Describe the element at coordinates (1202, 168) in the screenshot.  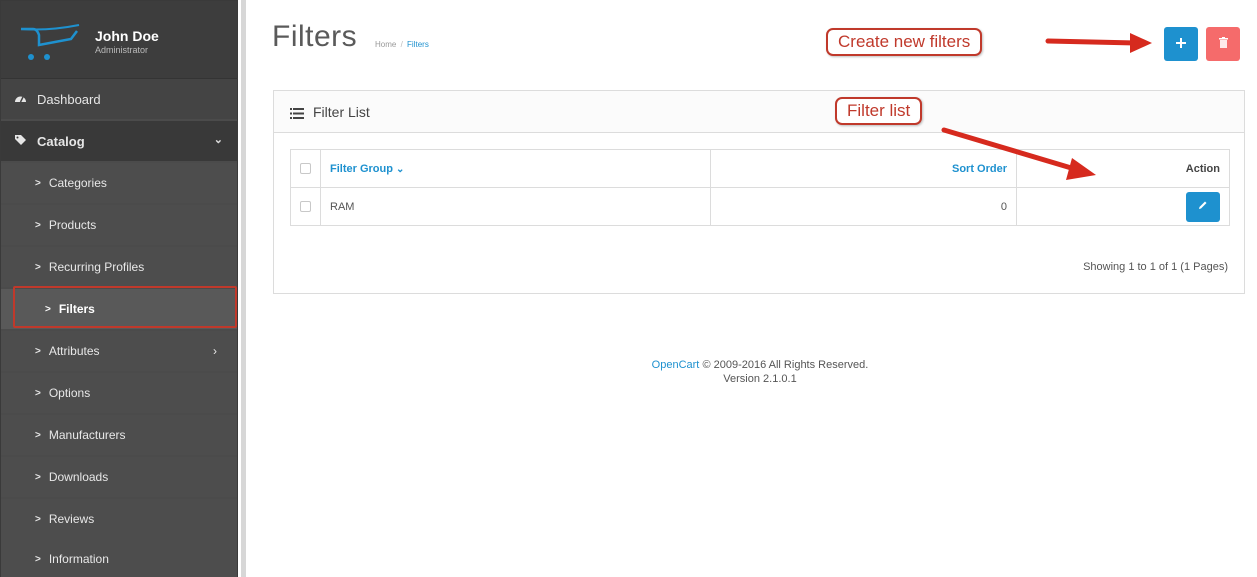
I see `action-header-label: Action` at that location.